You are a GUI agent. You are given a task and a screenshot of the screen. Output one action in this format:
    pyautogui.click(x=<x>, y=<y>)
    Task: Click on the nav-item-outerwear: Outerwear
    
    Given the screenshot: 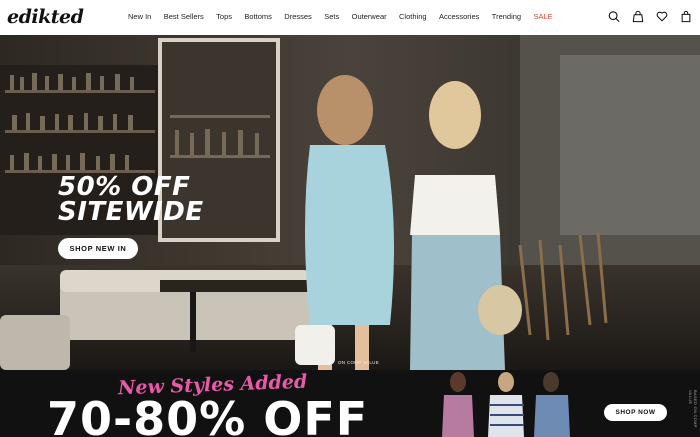 What is the action you would take?
    pyautogui.click(x=369, y=16)
    